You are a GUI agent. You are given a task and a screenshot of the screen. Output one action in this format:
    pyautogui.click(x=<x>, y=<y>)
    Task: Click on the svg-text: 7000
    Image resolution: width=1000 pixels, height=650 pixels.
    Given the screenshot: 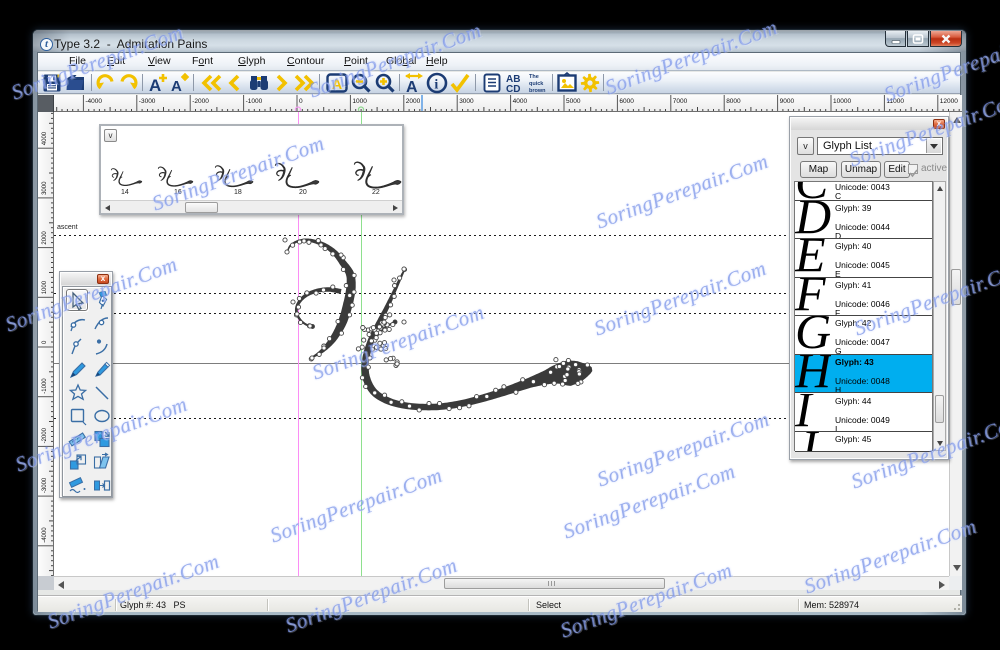 What is the action you would take?
    pyautogui.click(x=680, y=101)
    